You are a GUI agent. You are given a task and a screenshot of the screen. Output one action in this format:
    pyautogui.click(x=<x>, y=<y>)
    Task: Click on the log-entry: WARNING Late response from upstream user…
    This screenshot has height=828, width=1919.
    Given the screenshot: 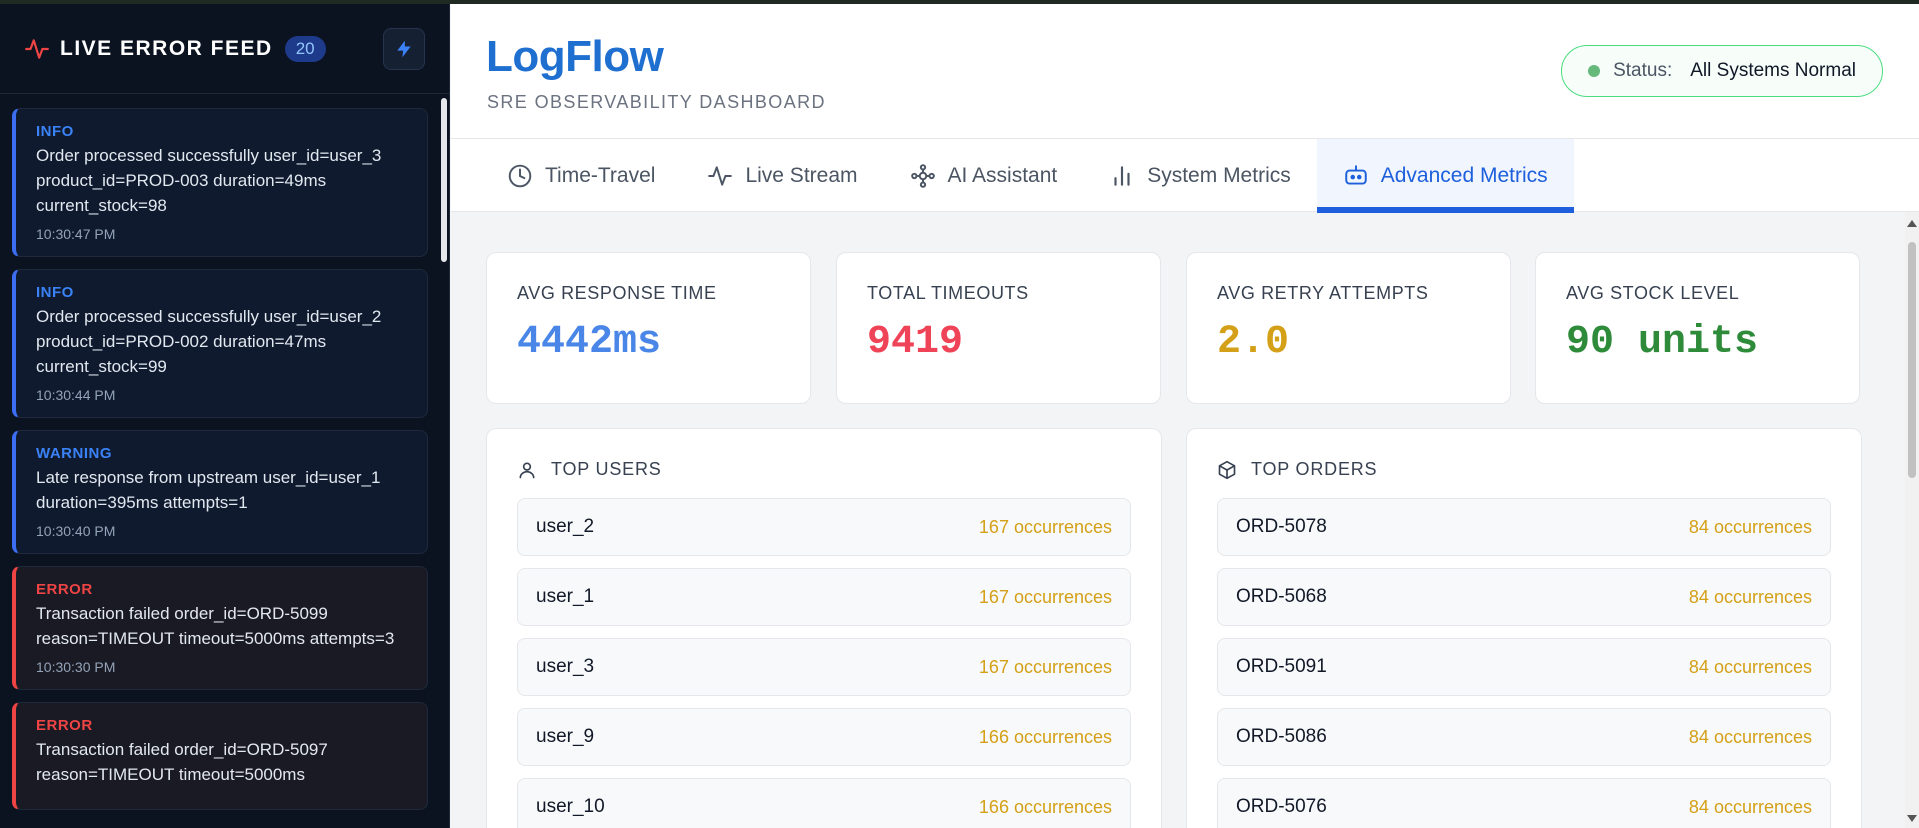 What is the action you would take?
    pyautogui.click(x=220, y=492)
    